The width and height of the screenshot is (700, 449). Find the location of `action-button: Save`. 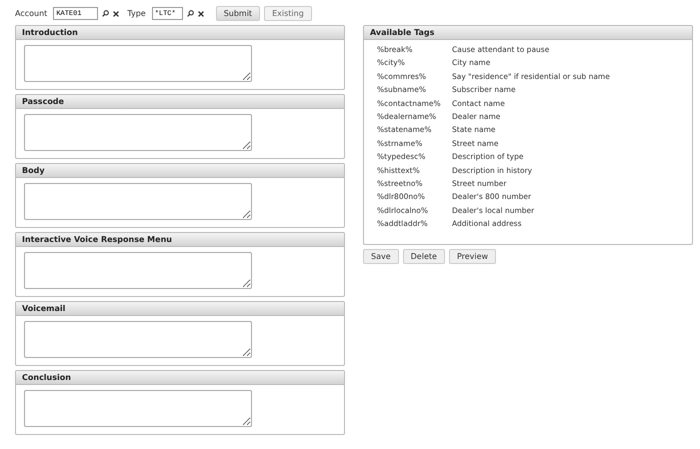

action-button: Save is located at coordinates (381, 256).